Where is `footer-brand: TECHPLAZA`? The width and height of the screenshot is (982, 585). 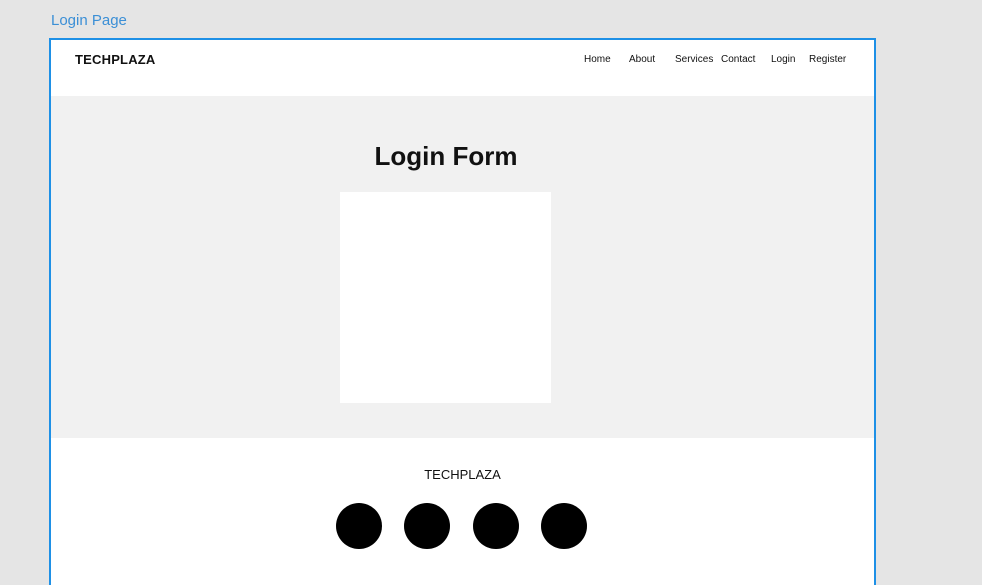 footer-brand: TECHPLAZA is located at coordinates (462, 474).